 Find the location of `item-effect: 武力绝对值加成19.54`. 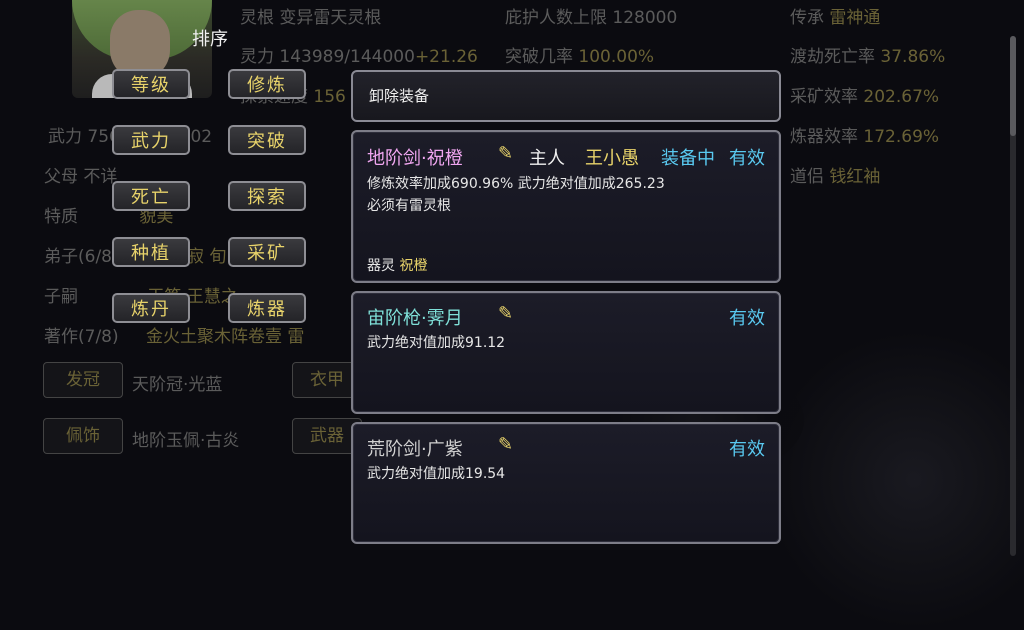

item-effect: 武力绝对值加成19.54 is located at coordinates (436, 474).